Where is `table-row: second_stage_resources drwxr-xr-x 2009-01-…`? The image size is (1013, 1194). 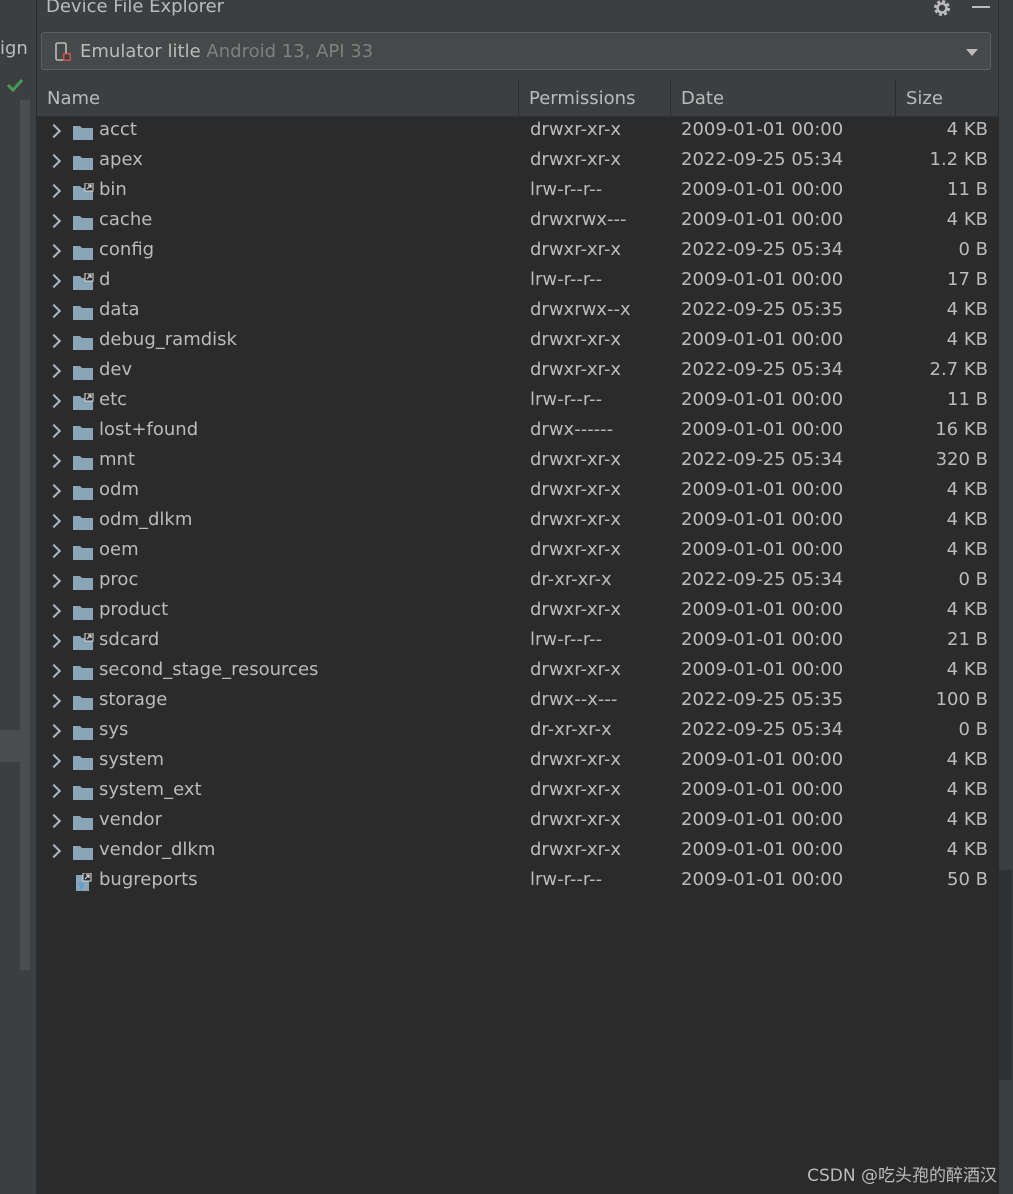
table-row: second_stage_resources drwxr-xr-x 2009-01-… is located at coordinates (518, 672).